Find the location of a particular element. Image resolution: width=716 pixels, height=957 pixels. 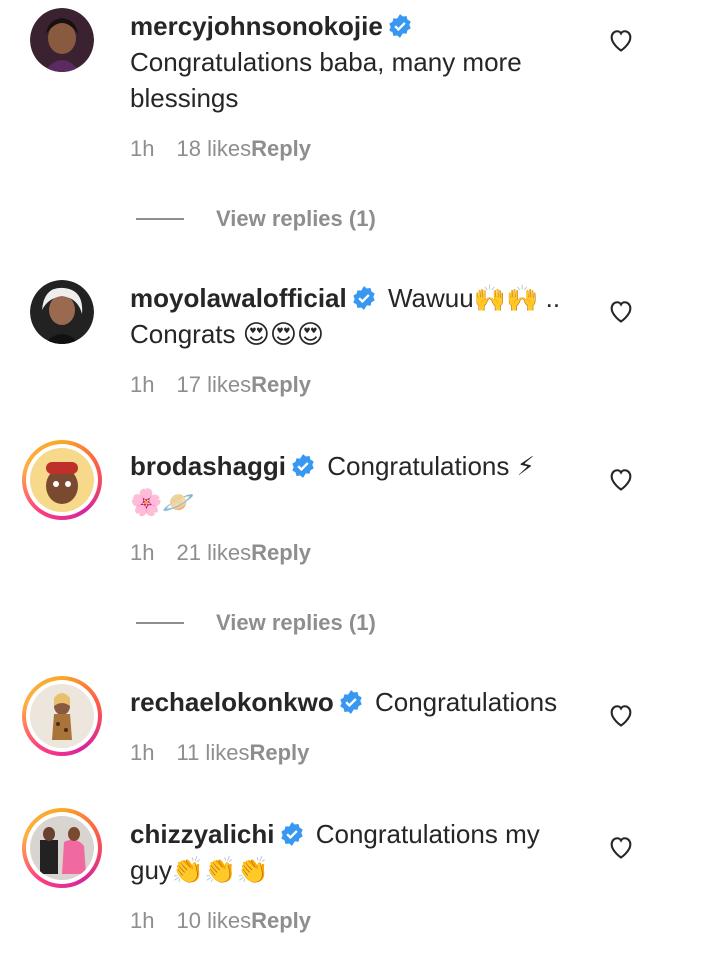

comment-meta: 1h 17 likesReply is located at coordinates (220, 385).